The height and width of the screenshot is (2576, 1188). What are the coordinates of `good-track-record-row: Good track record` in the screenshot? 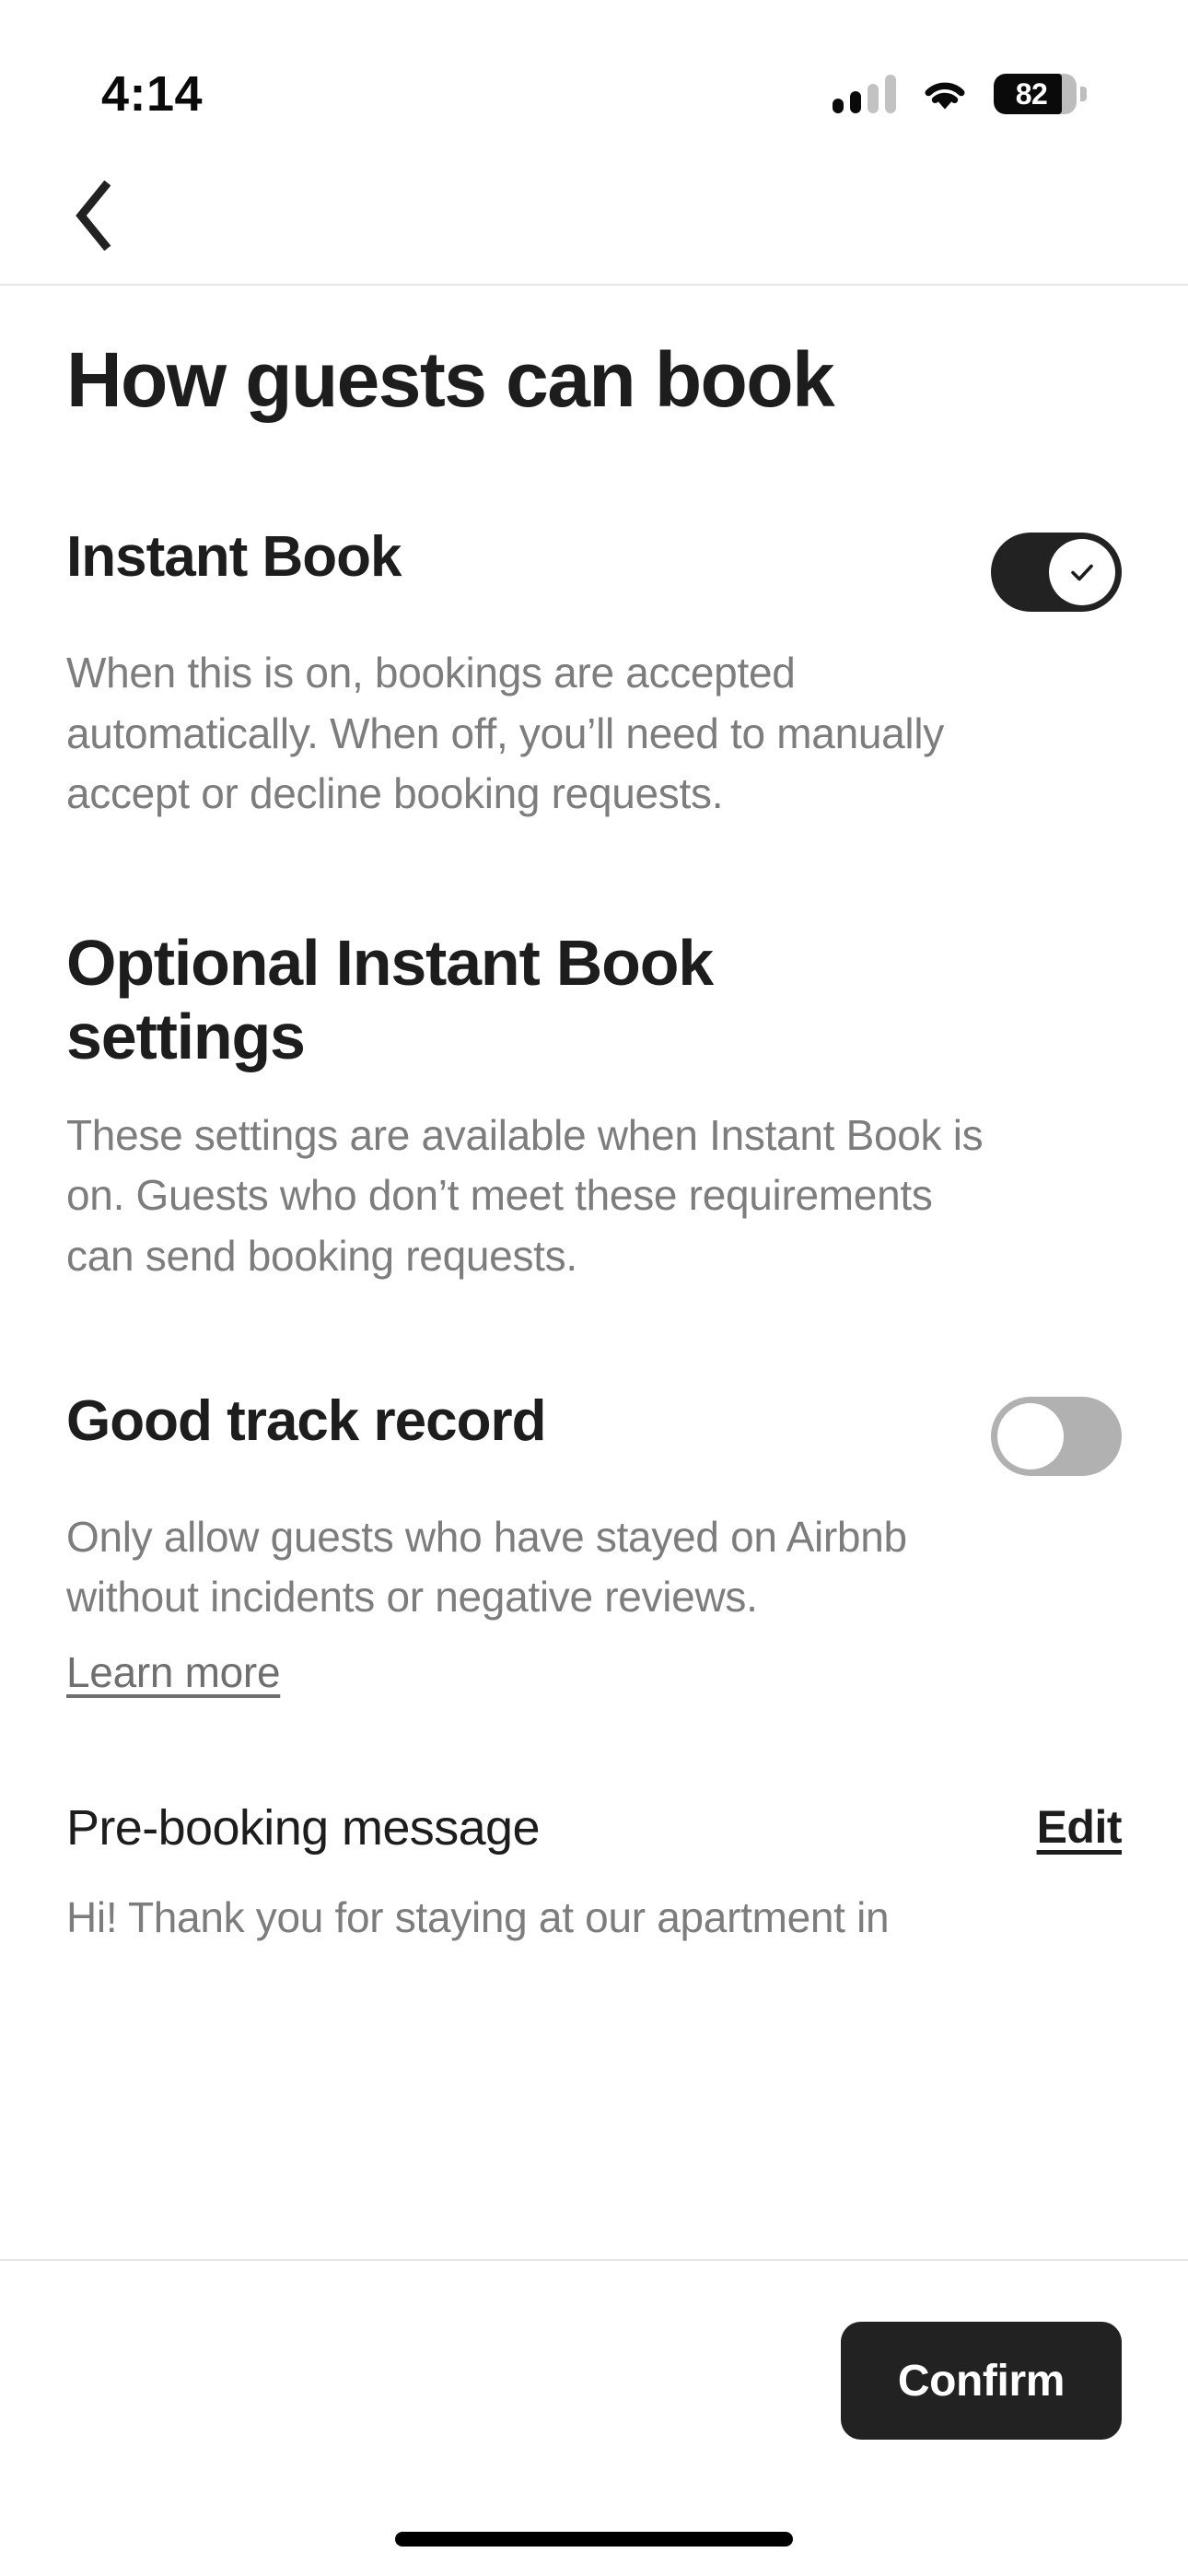 It's located at (594, 1432).